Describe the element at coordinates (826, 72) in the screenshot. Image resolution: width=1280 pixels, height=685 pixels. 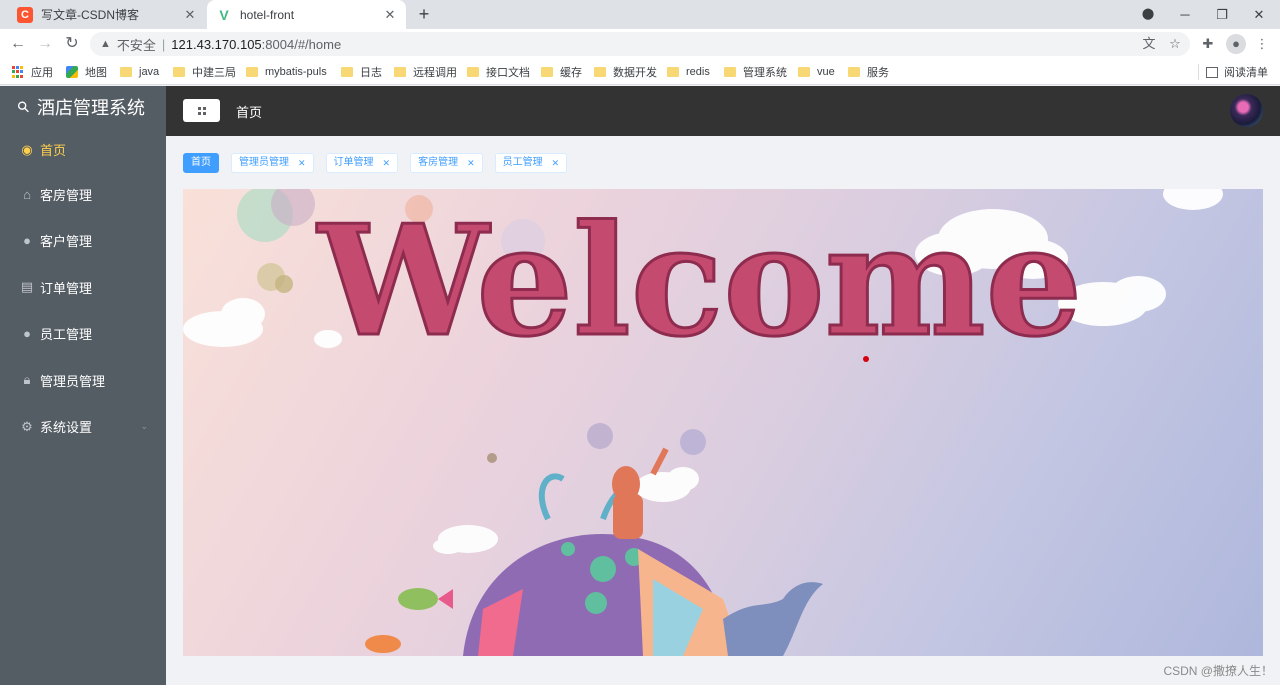
I see `bookmark-label: vue` at that location.